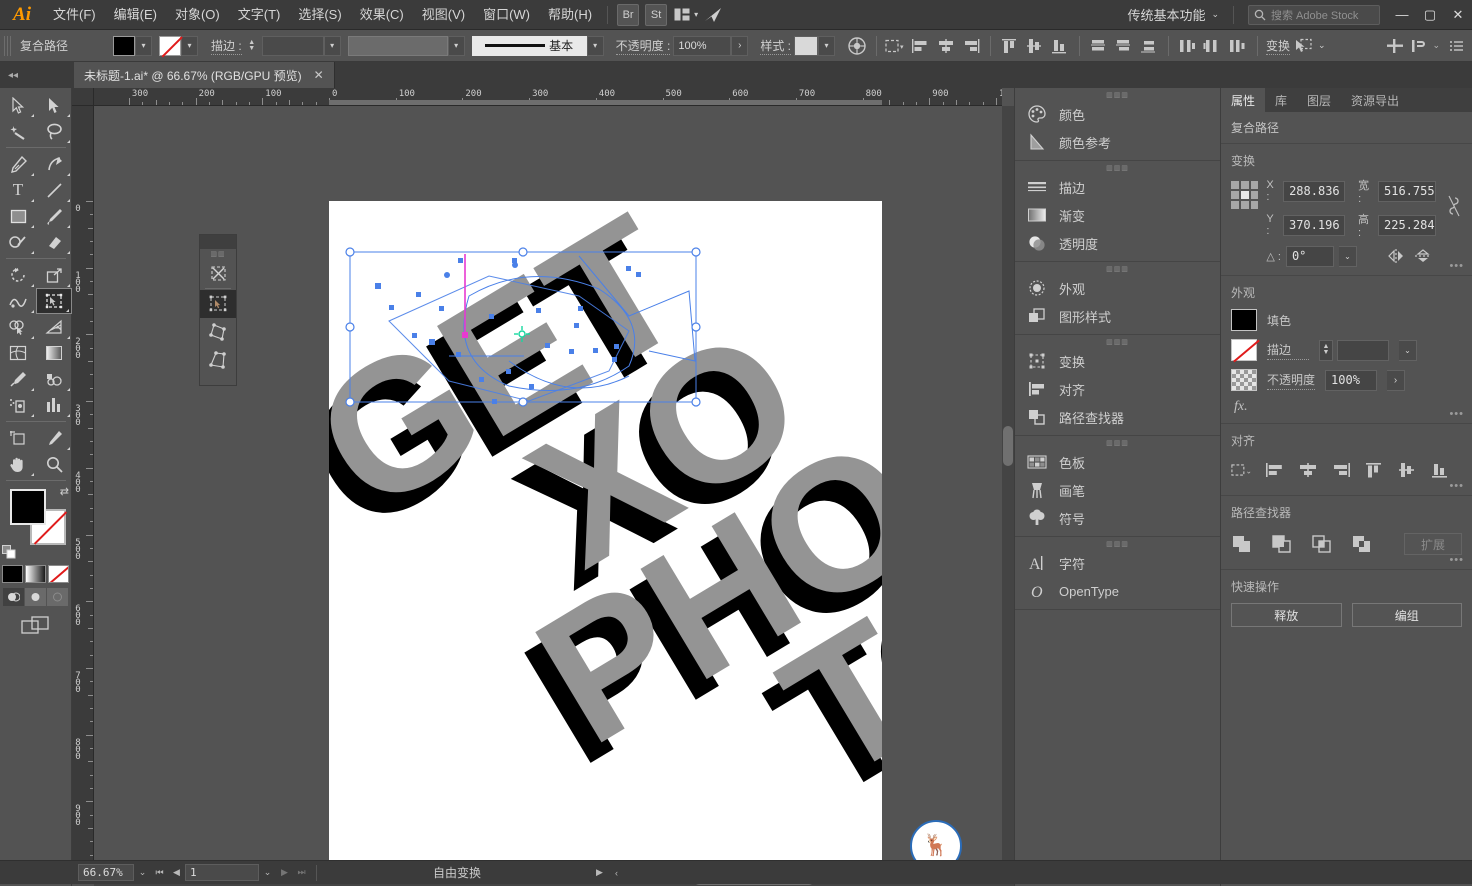  Describe the element at coordinates (1396, 256) in the screenshot. I see `flip-horizontal-button` at that location.